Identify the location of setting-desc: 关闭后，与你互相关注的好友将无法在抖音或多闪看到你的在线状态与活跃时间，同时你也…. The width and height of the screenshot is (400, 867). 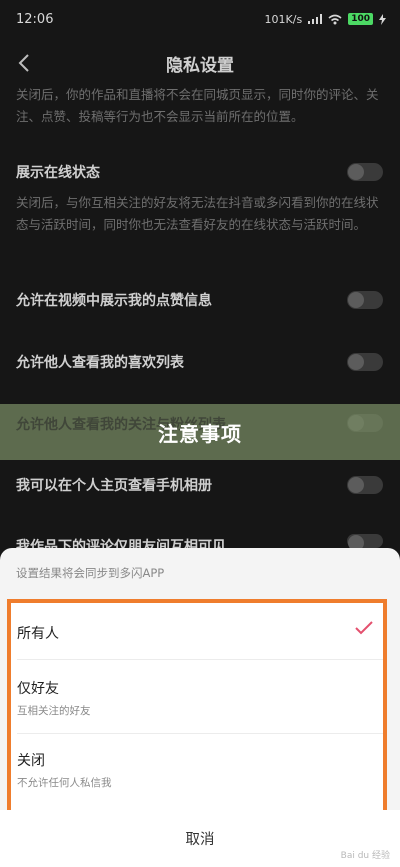
(197, 213).